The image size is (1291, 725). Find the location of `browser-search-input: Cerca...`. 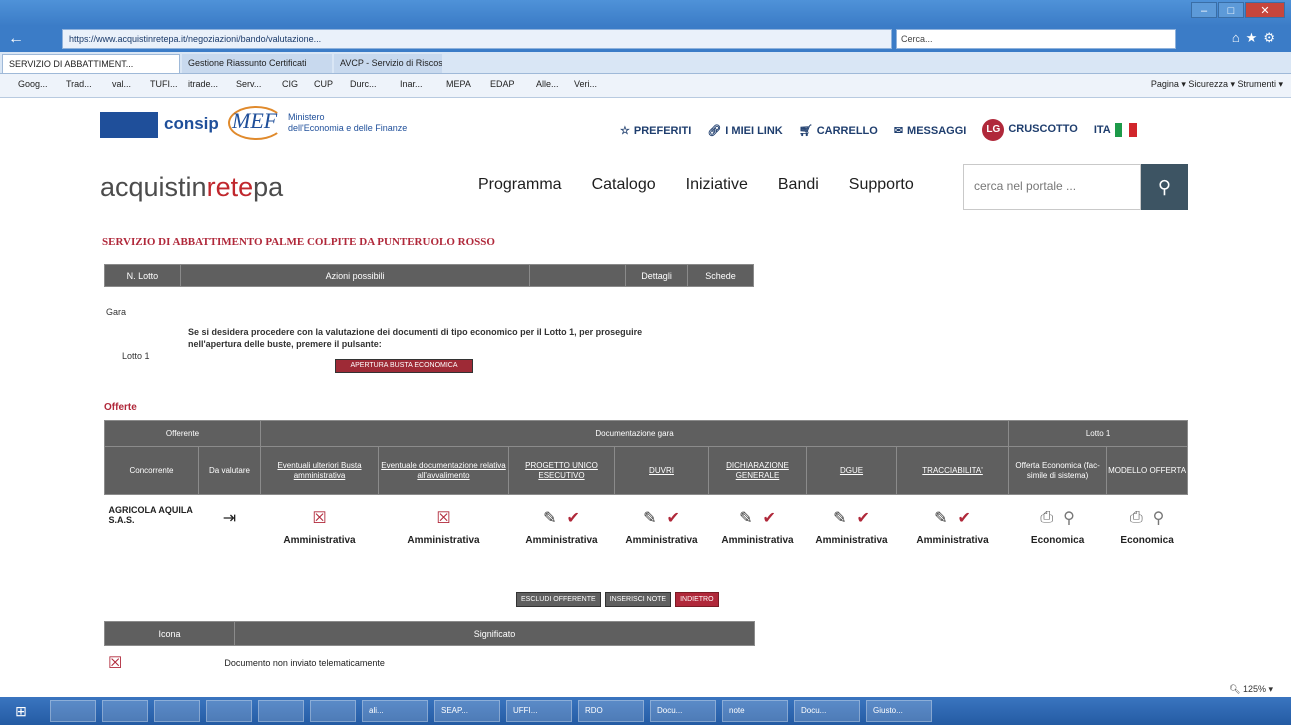

browser-search-input: Cerca... is located at coordinates (1036, 39).